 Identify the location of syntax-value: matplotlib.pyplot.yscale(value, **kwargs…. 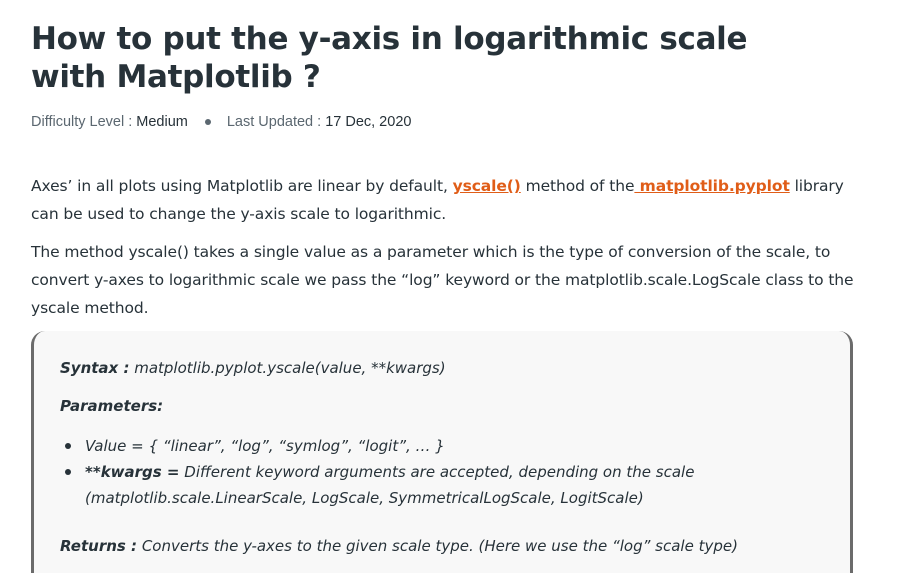
(287, 368).